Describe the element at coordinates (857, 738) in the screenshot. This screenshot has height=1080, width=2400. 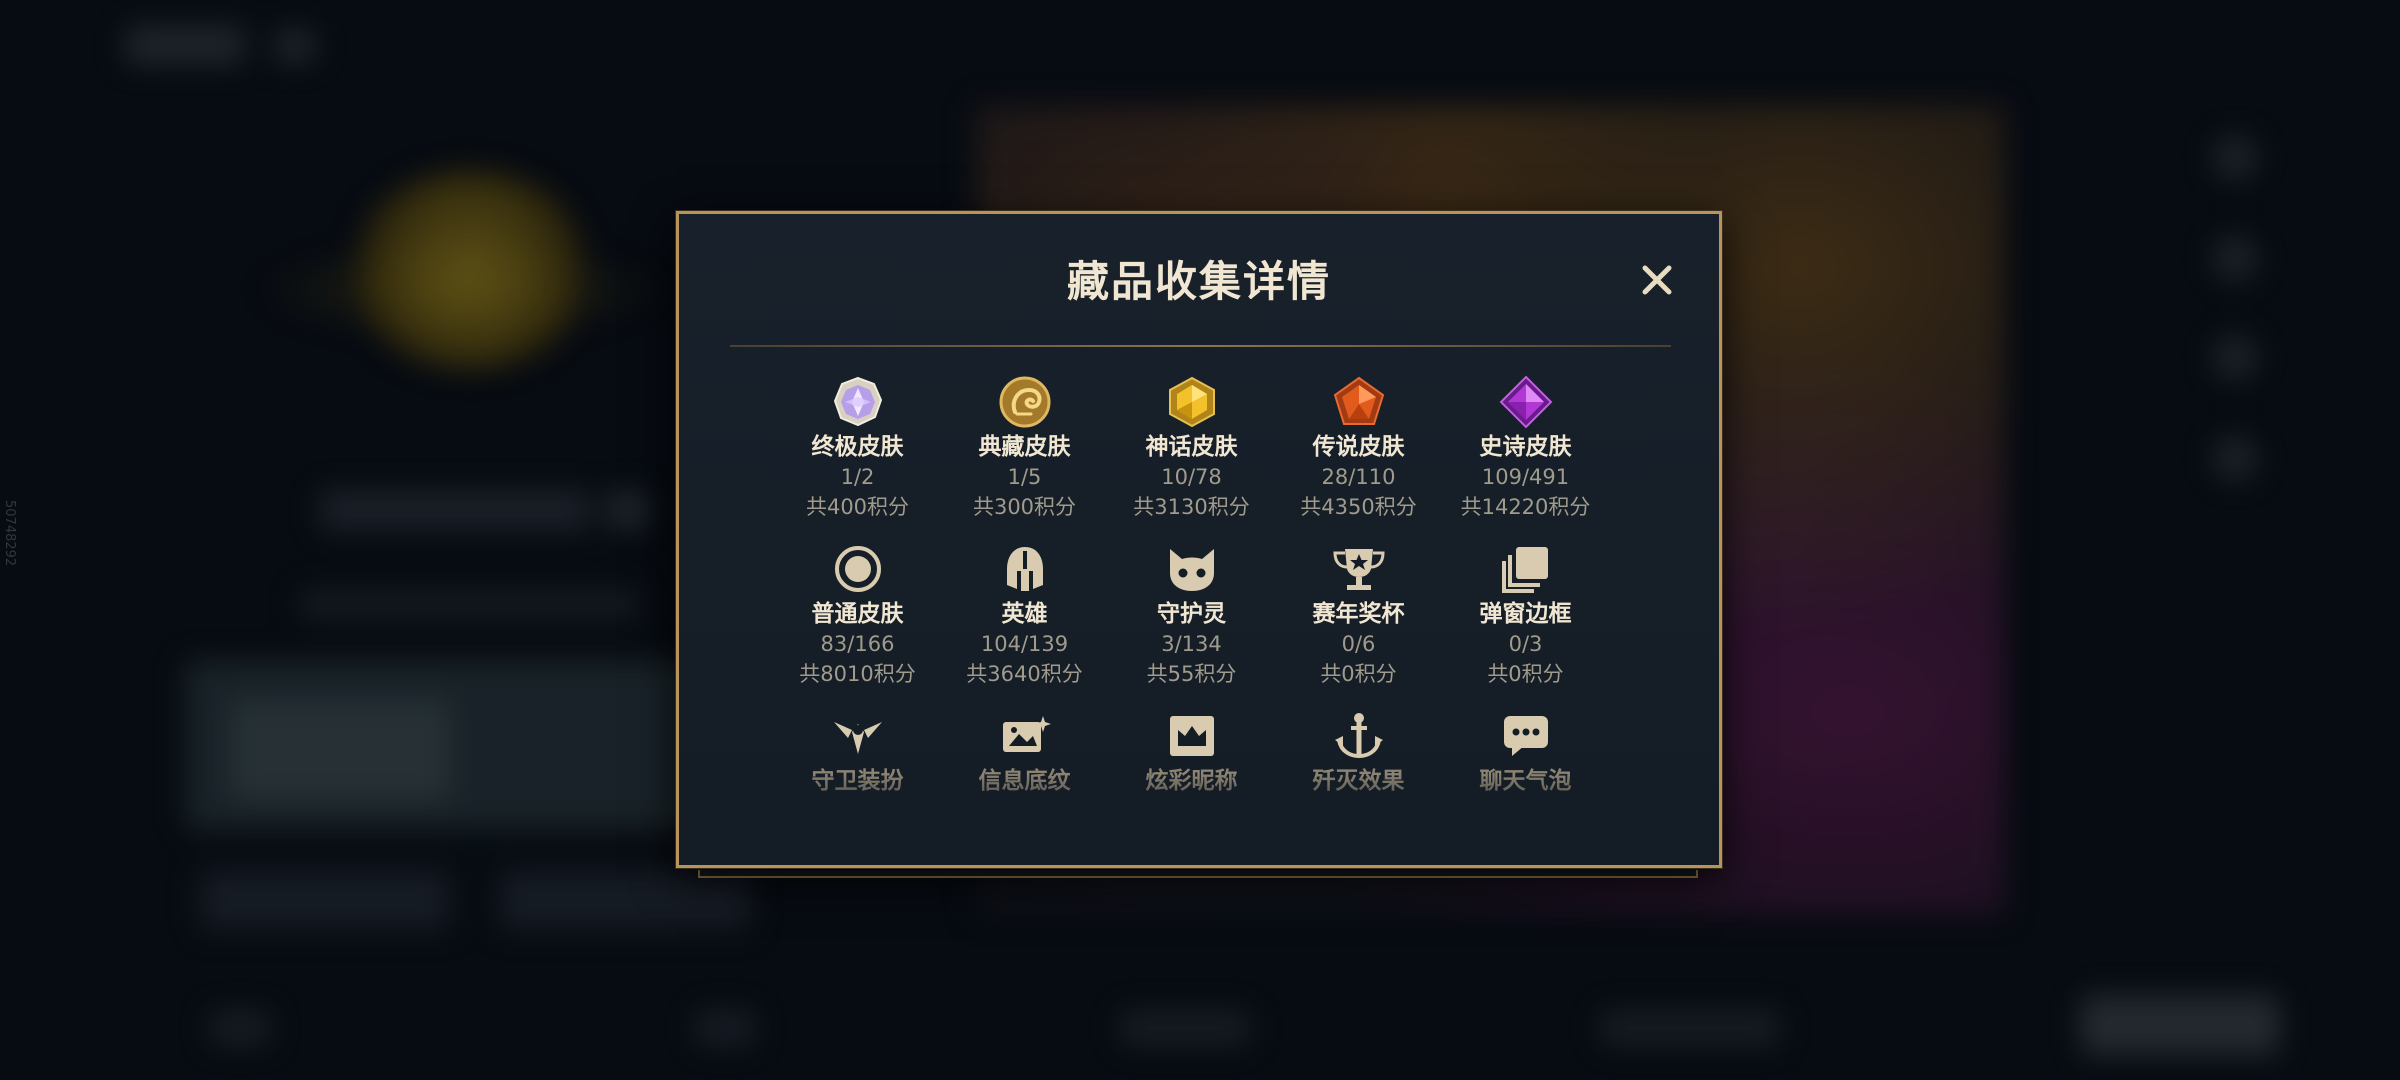
I see `ward-skin-icon` at that location.